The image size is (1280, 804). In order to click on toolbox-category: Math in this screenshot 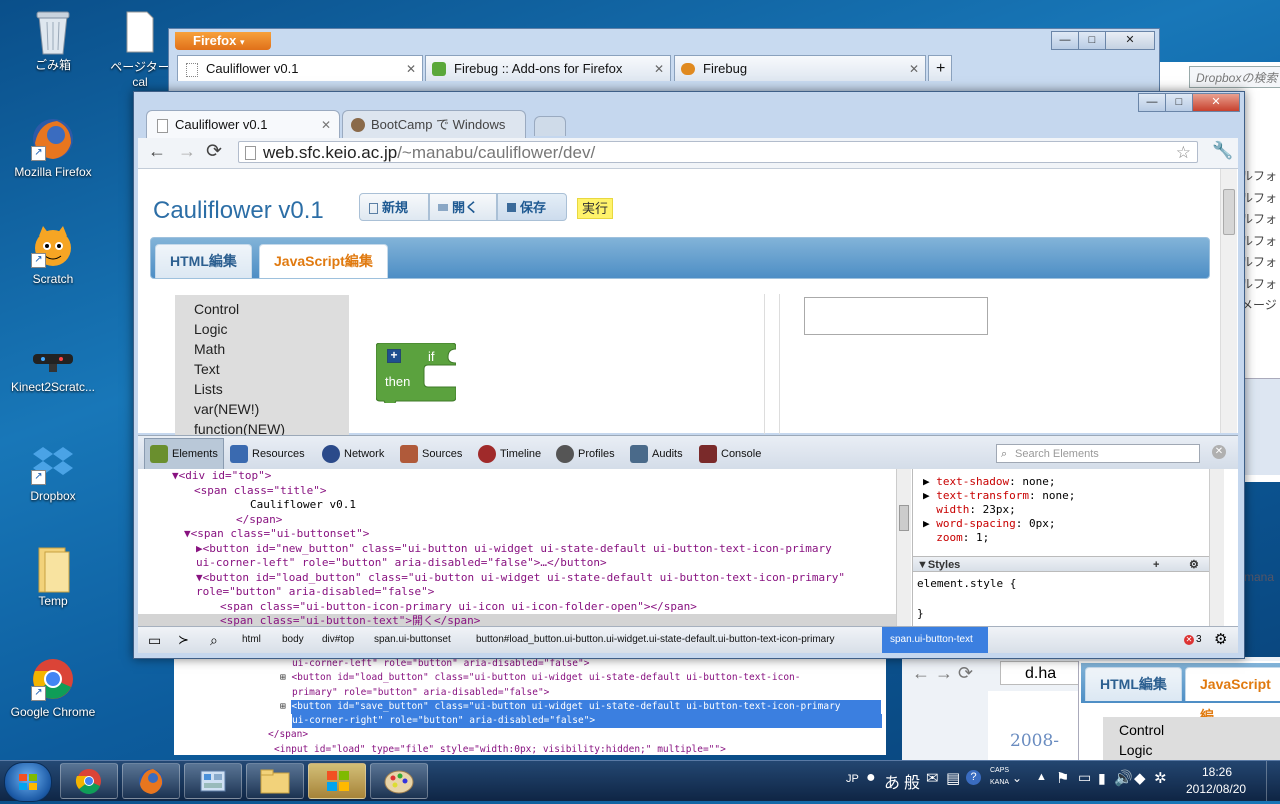, I will do `click(262, 349)`.